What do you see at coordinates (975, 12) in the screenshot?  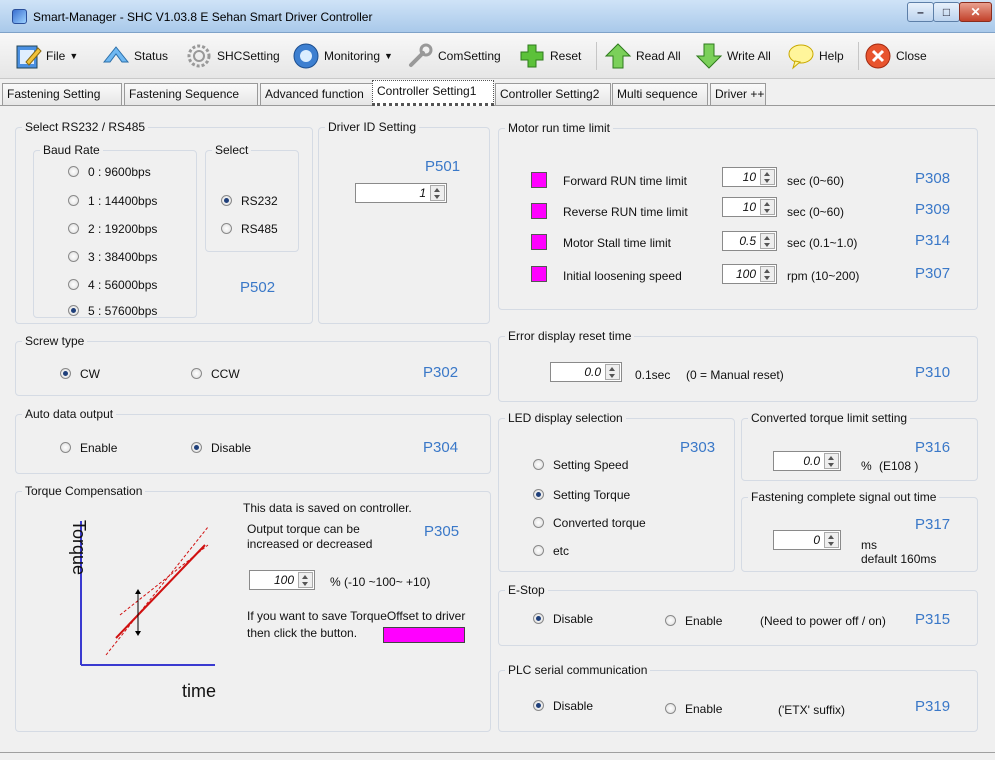 I see `window-close-button: ✕` at bounding box center [975, 12].